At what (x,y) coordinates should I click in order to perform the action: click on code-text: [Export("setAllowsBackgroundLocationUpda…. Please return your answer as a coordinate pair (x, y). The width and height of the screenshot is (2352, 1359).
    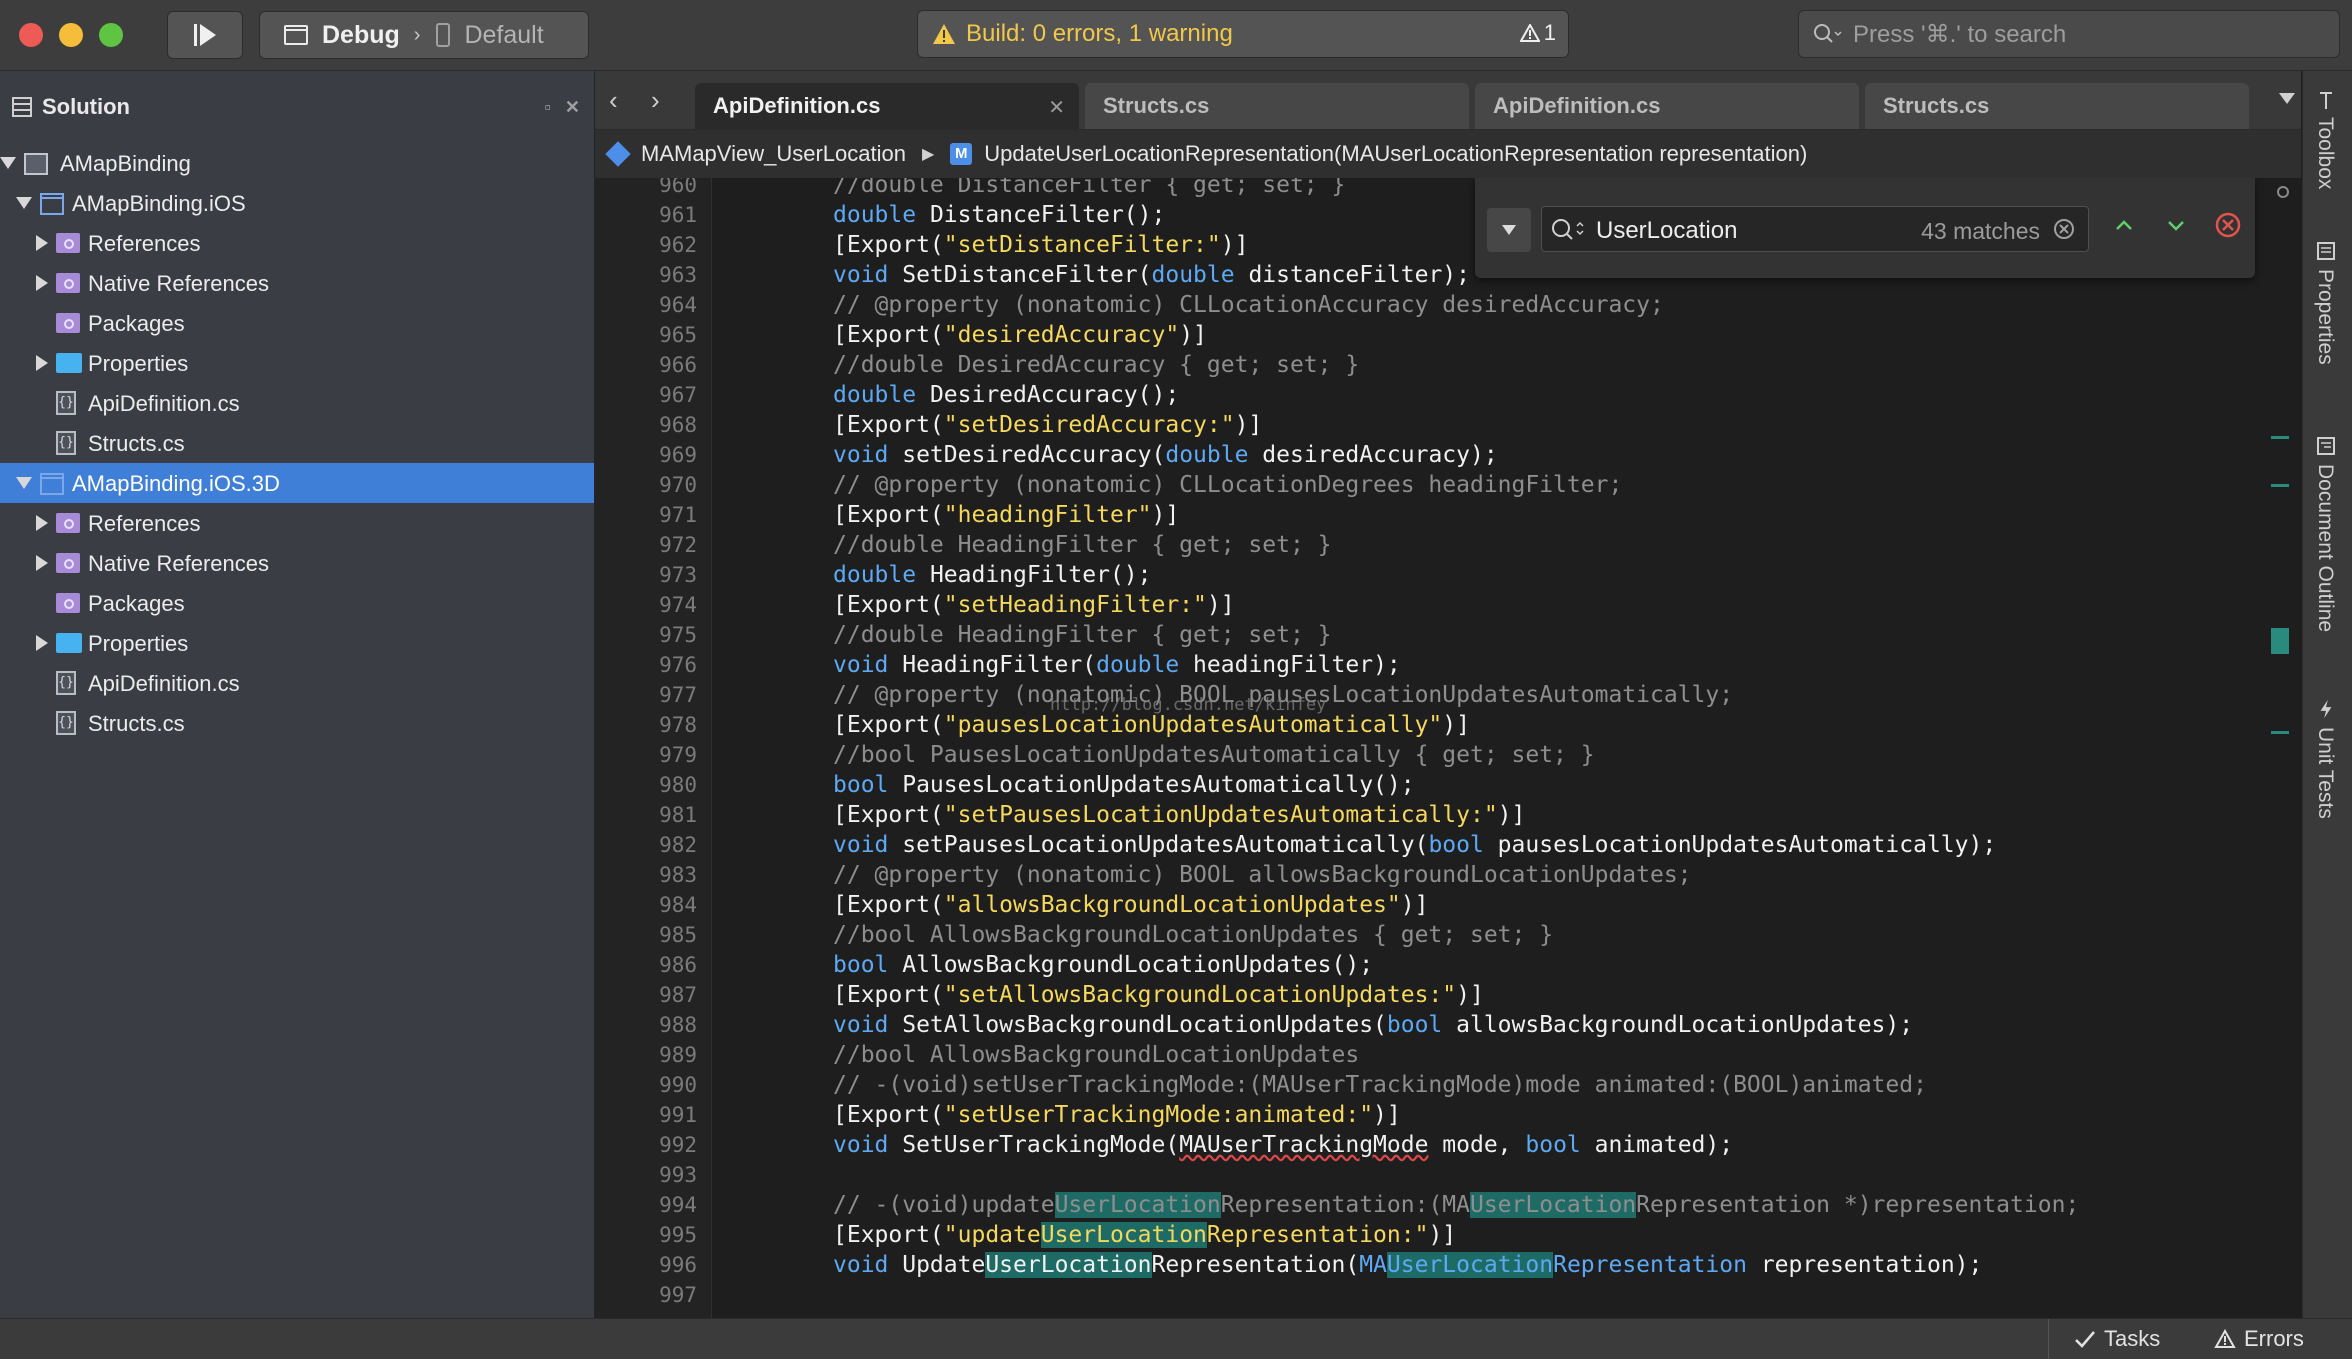
    Looking at the image, I should click on (1158, 995).